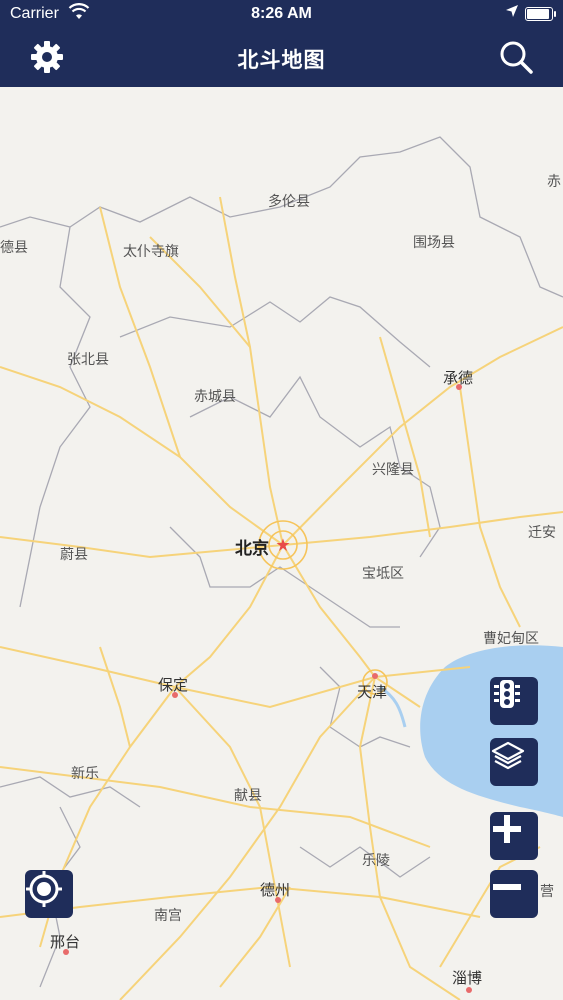 This screenshot has width=563, height=1000. What do you see at coordinates (248, 796) in the screenshot?
I see `map-label-xianxian: 献县` at bounding box center [248, 796].